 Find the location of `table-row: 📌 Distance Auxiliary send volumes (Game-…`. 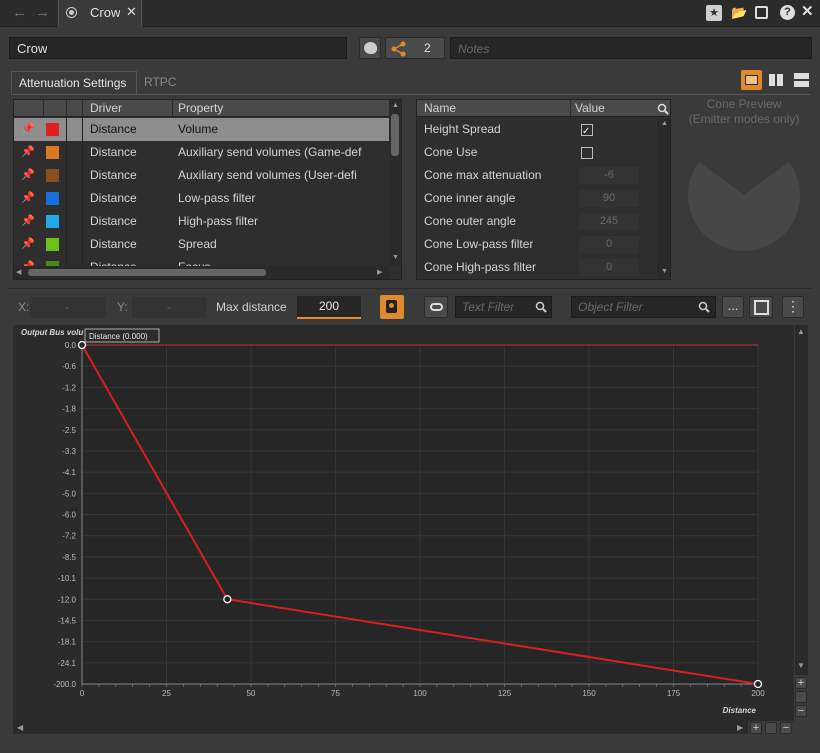

table-row: 📌 Distance Auxiliary send volumes (Game-… is located at coordinates (201, 152).